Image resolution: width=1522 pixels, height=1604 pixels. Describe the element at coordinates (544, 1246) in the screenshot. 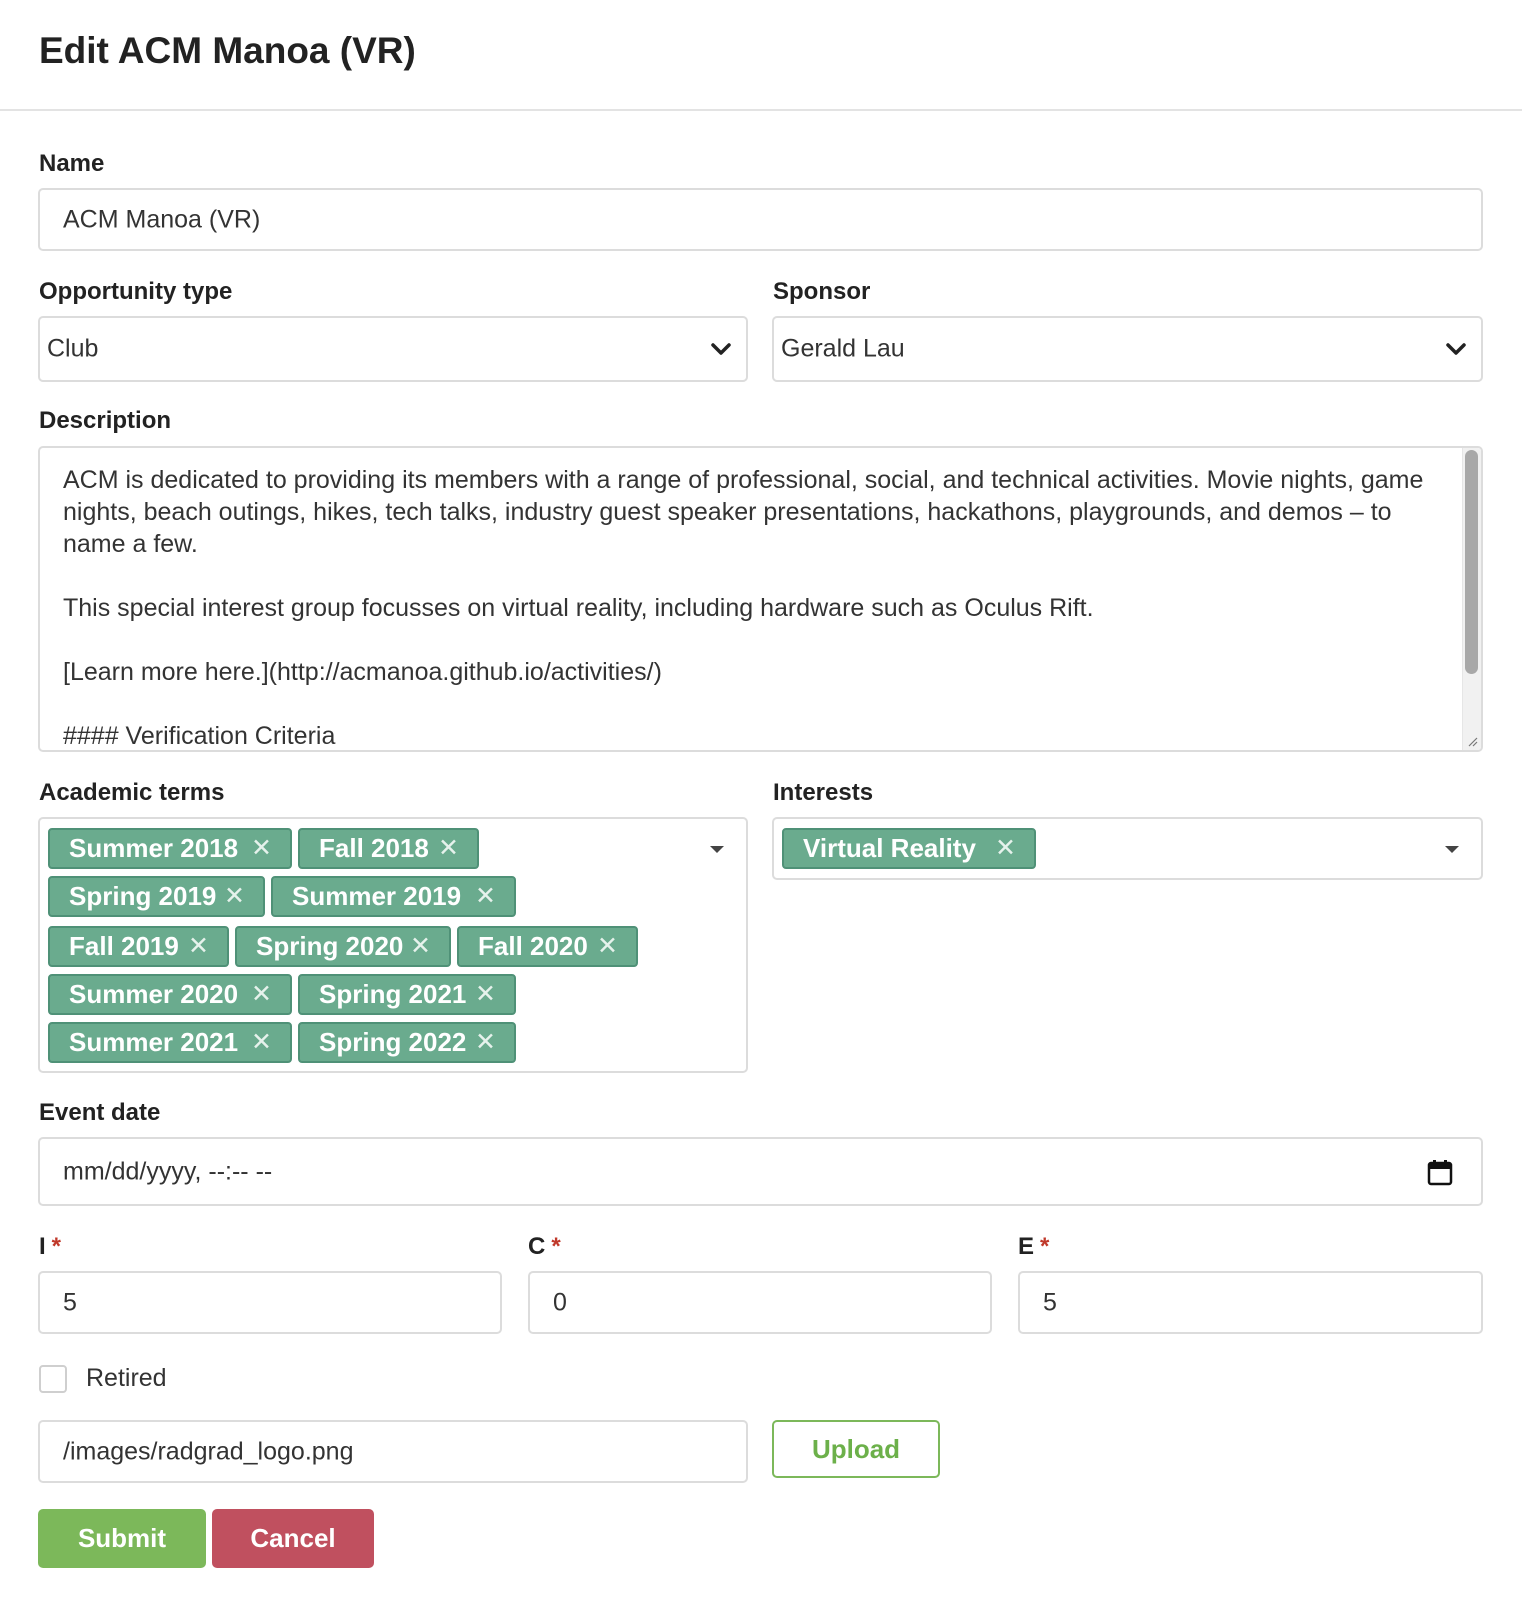

I see `c-label: C *` at that location.